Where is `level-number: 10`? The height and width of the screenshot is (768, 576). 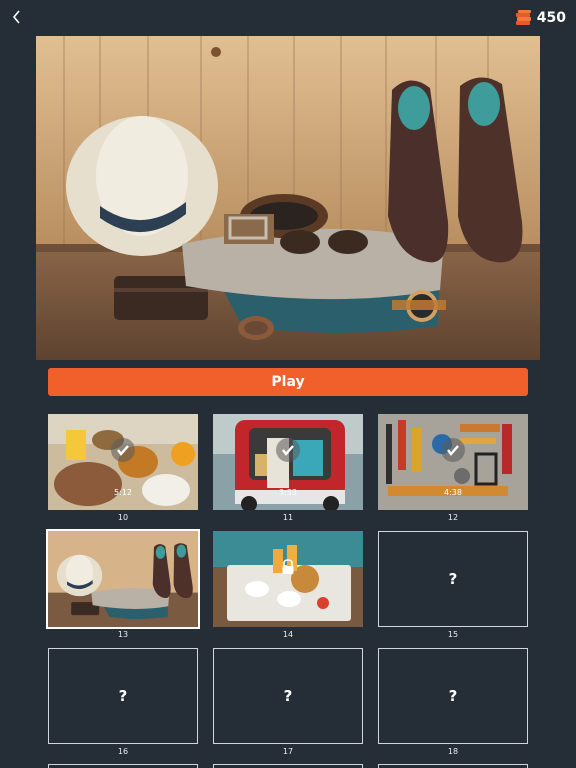
level-number: 10 is located at coordinates (123, 517).